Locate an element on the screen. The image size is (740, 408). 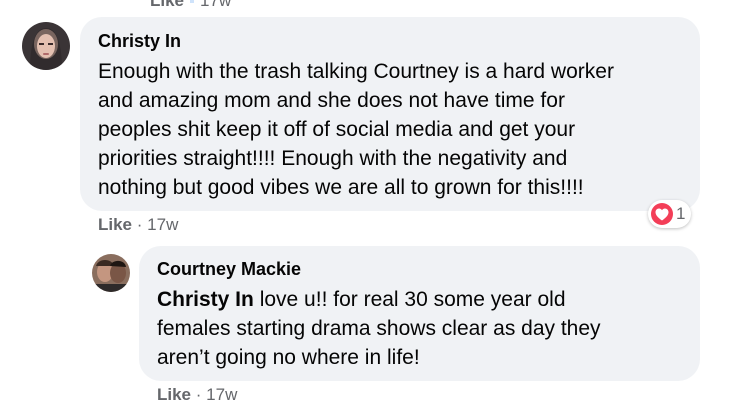
reaction-badge: 1 is located at coordinates (670, 214).